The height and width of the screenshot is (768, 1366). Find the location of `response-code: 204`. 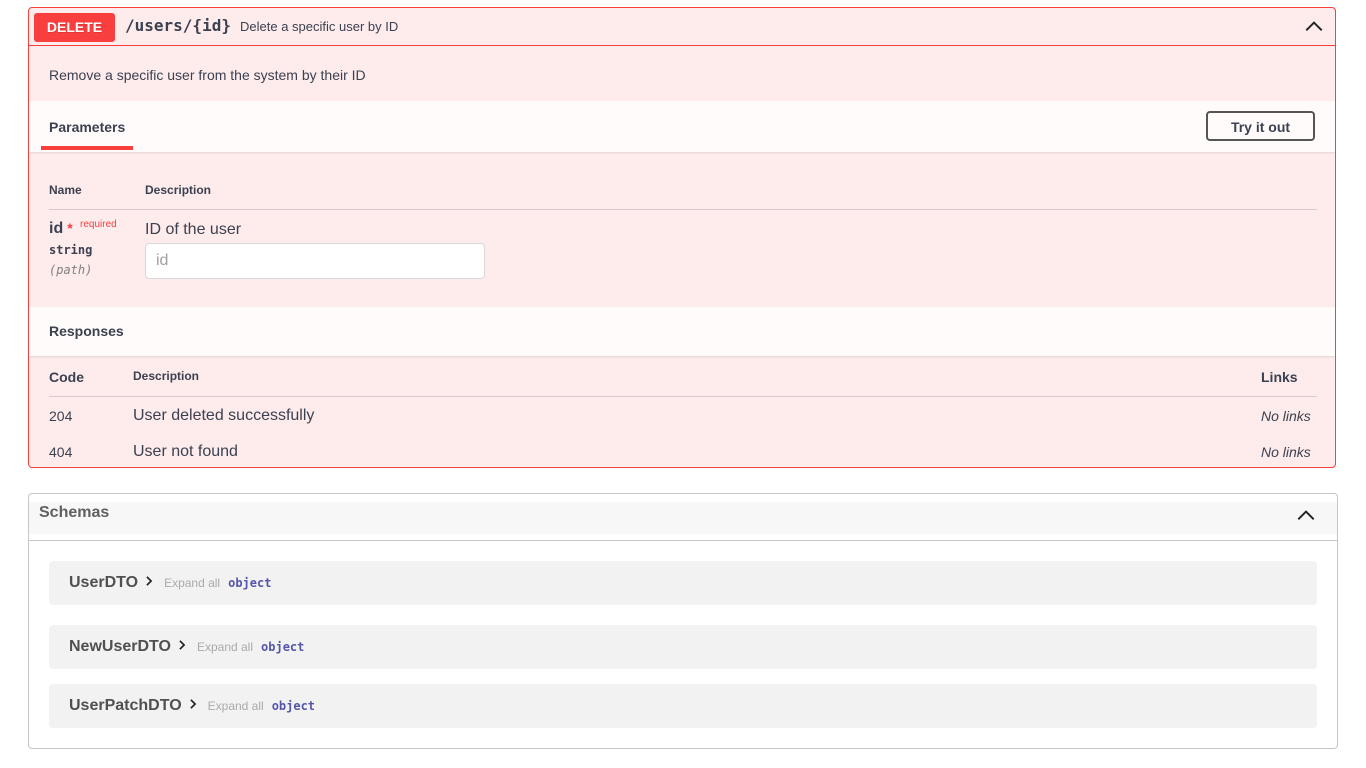

response-code: 204 is located at coordinates (61, 416).